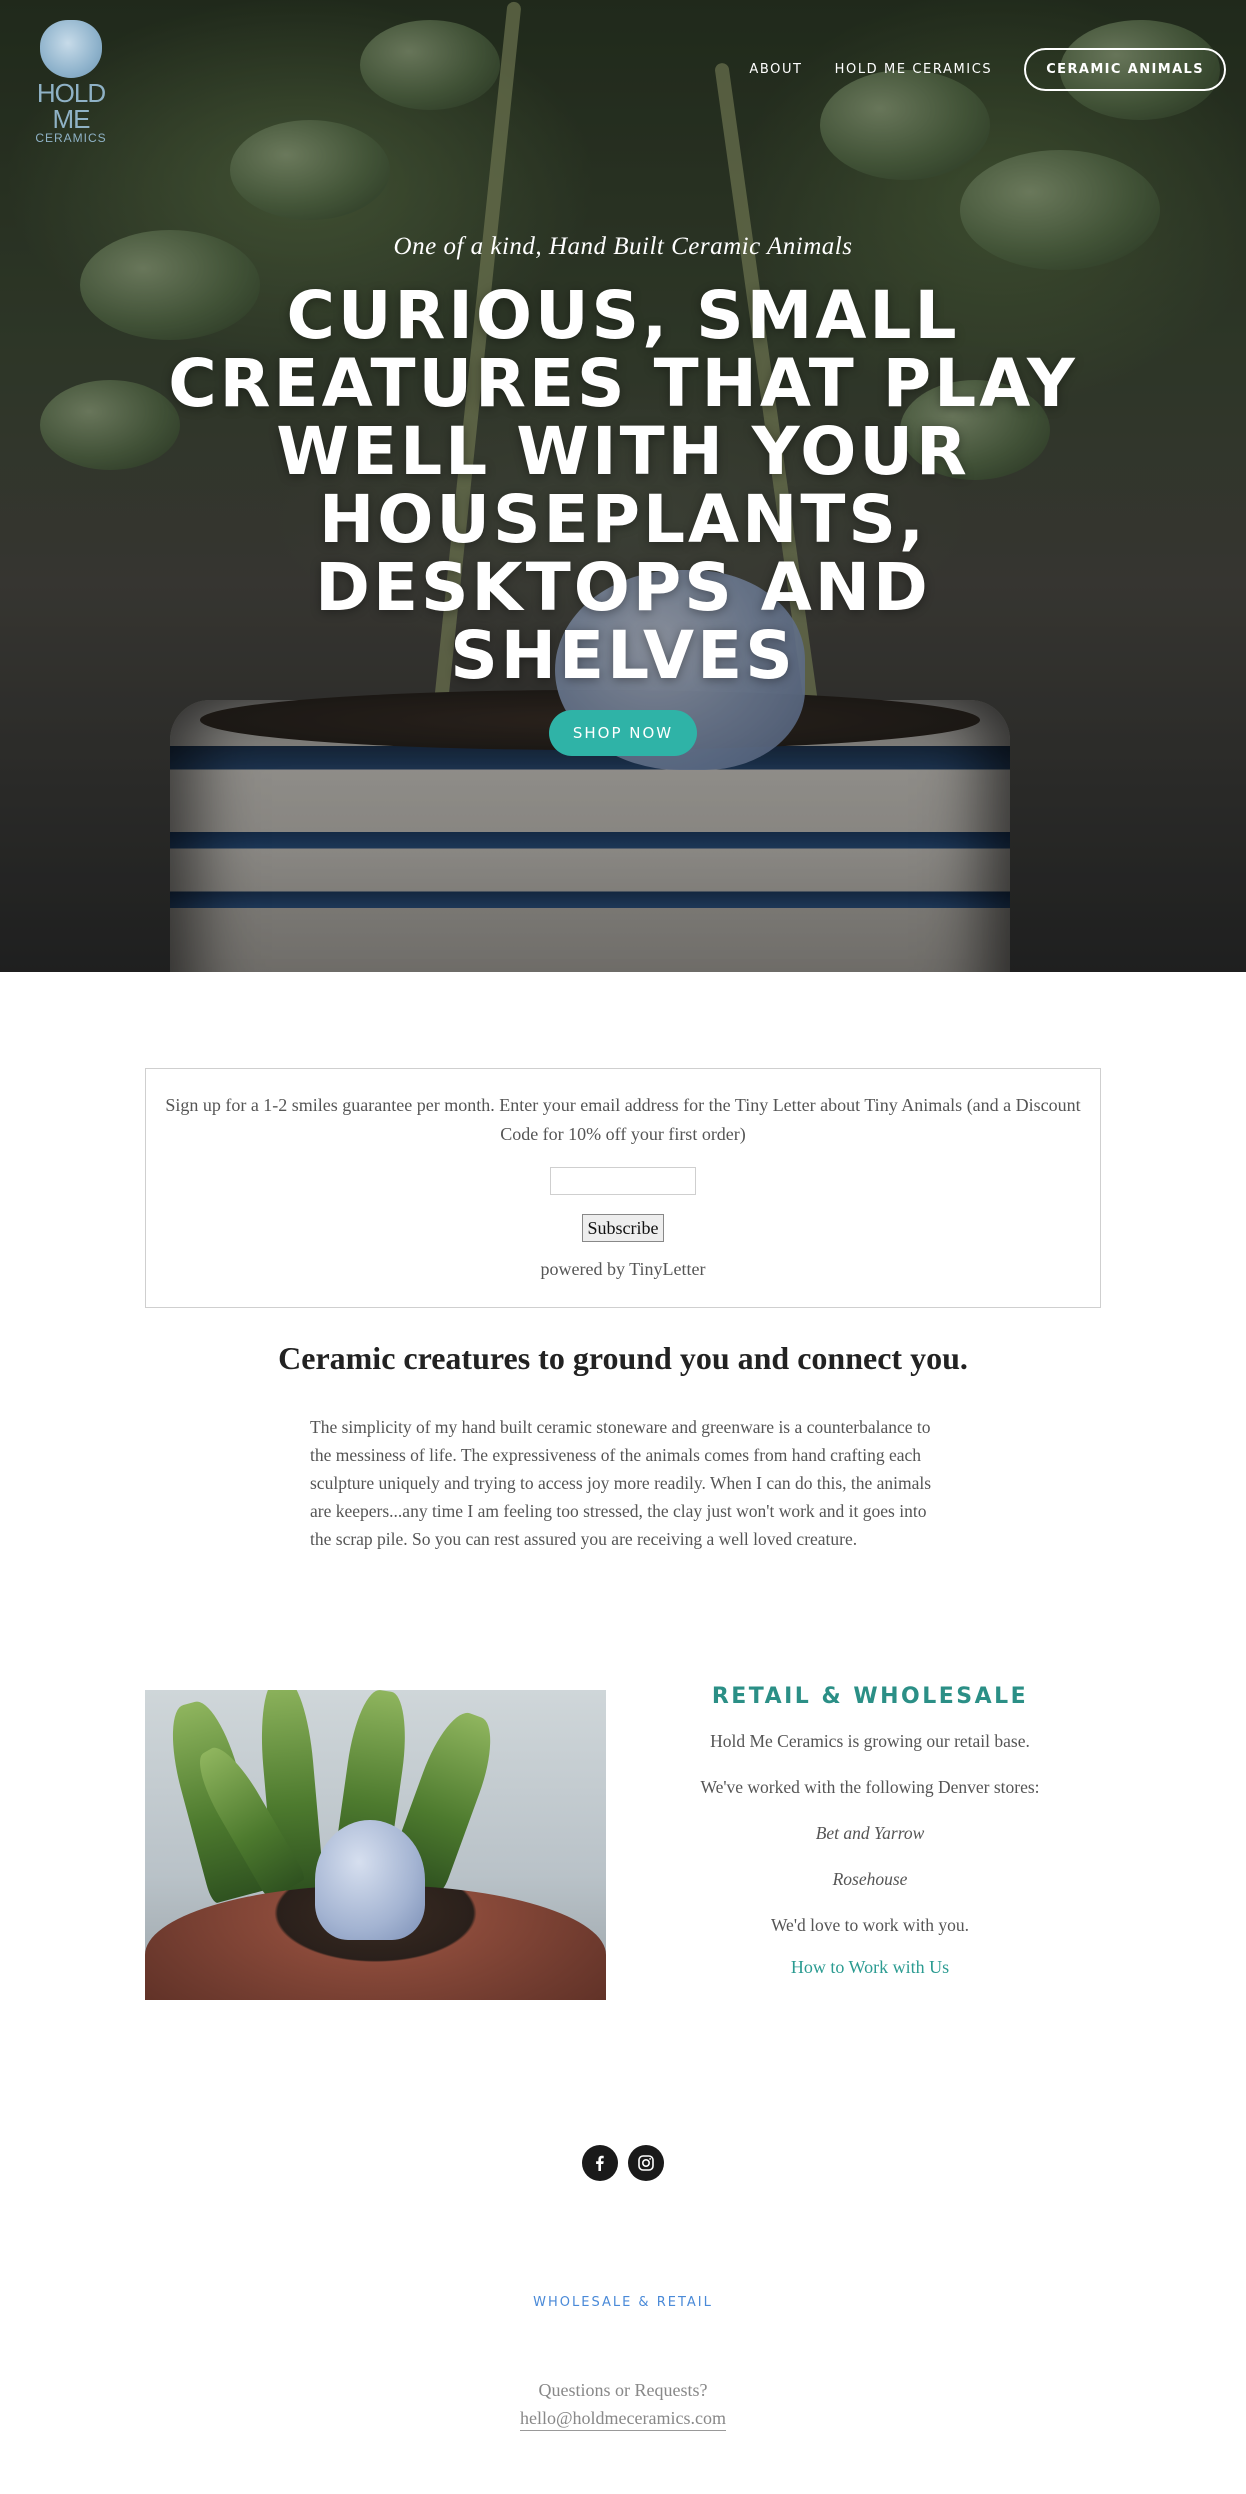 The height and width of the screenshot is (2494, 1246). I want to click on how-to-work-with-us-link: How to Work with Us, so click(870, 1967).